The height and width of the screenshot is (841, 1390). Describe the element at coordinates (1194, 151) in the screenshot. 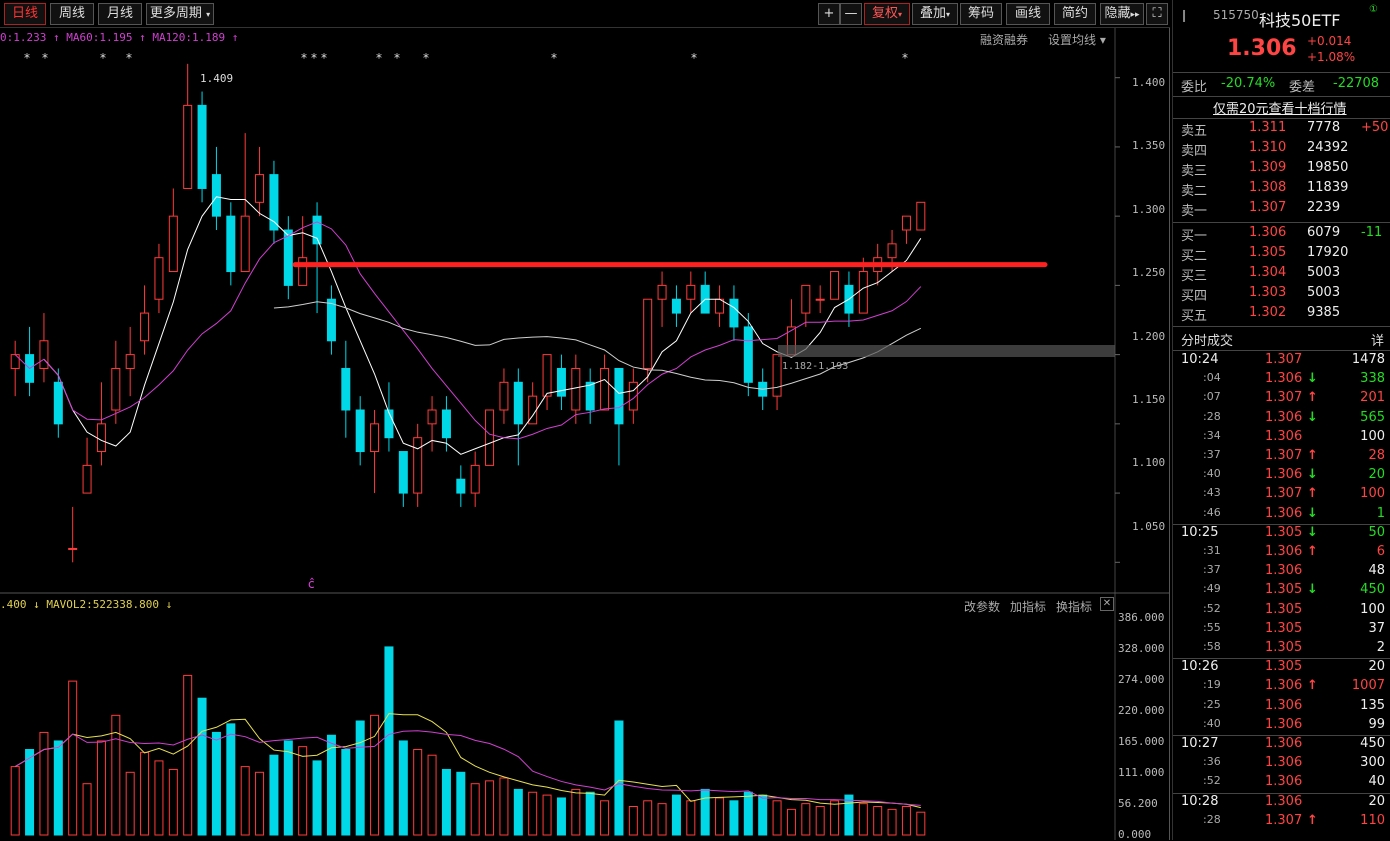

I see `level-label: 卖四` at that location.